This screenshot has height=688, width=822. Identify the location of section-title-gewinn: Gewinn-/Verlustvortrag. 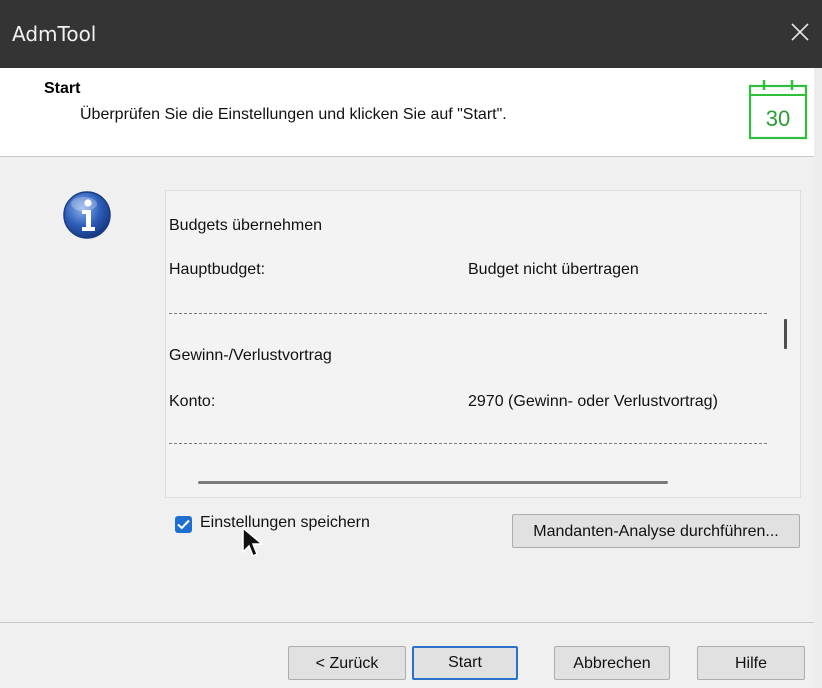
(250, 355).